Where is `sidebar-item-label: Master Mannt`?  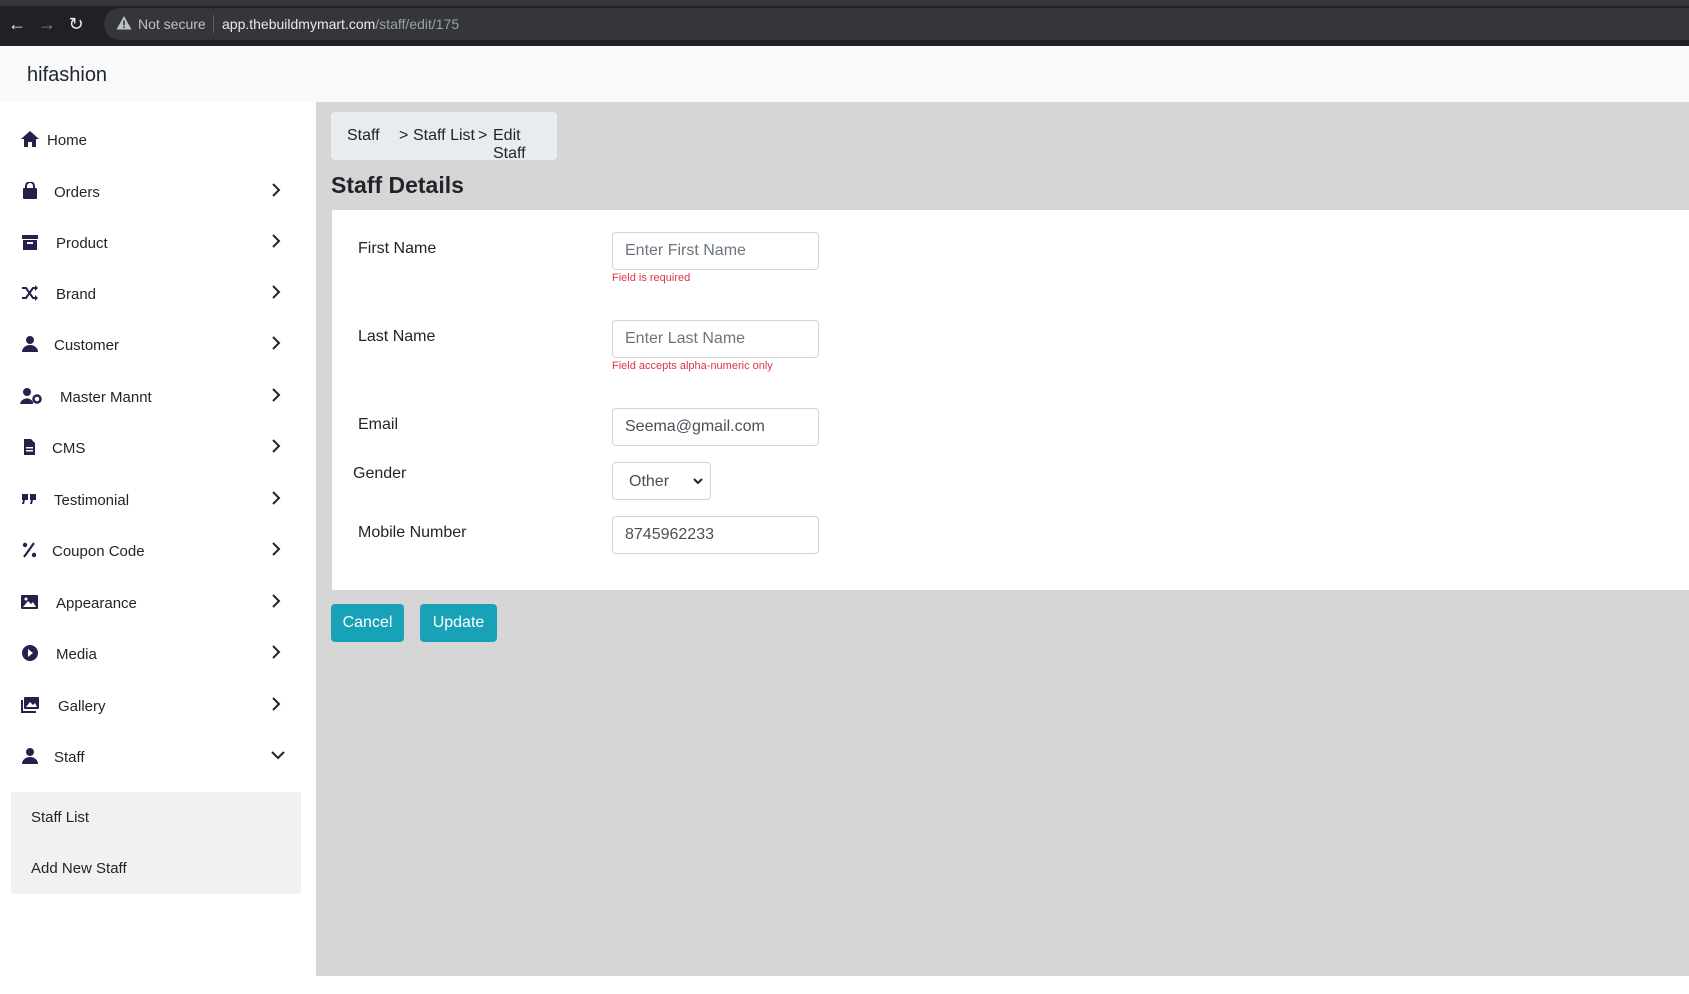 sidebar-item-label: Master Mannt is located at coordinates (106, 397).